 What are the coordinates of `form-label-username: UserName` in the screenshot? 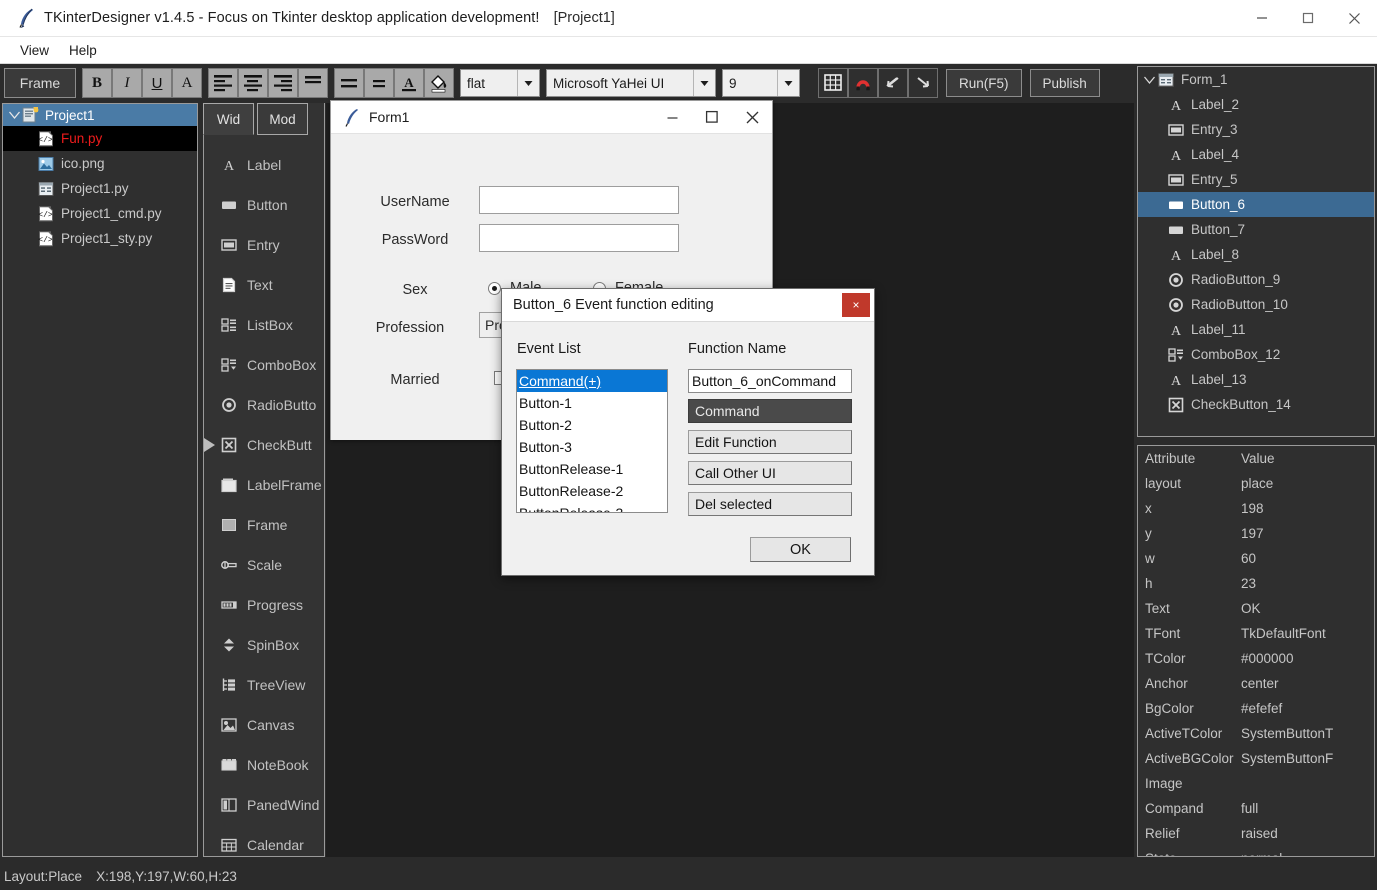 It's located at (415, 202).